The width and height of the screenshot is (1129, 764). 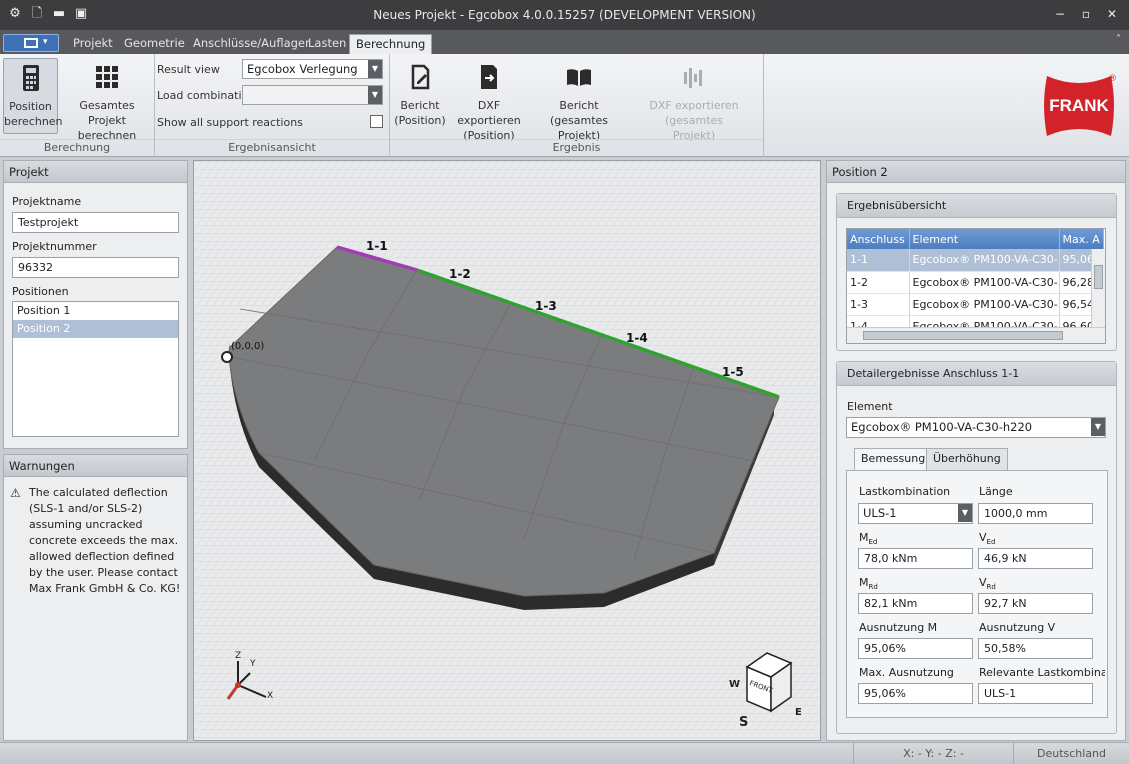 I want to click on tab-projekt: Projekt, so click(x=93, y=44).